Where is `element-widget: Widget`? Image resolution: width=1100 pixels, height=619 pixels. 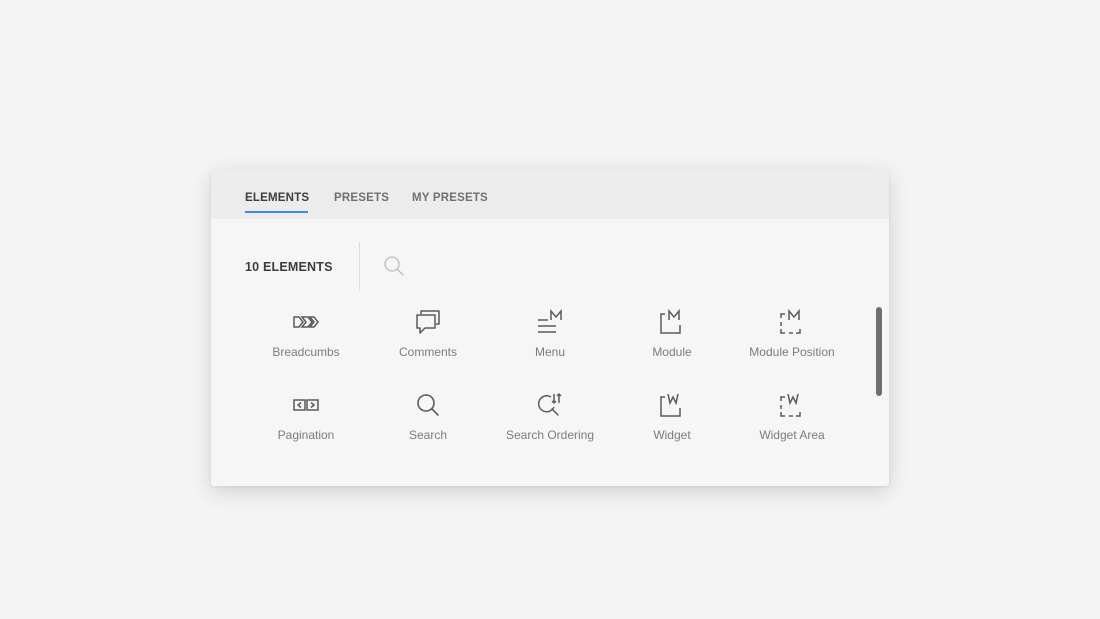
element-widget: Widget is located at coordinates (672, 423).